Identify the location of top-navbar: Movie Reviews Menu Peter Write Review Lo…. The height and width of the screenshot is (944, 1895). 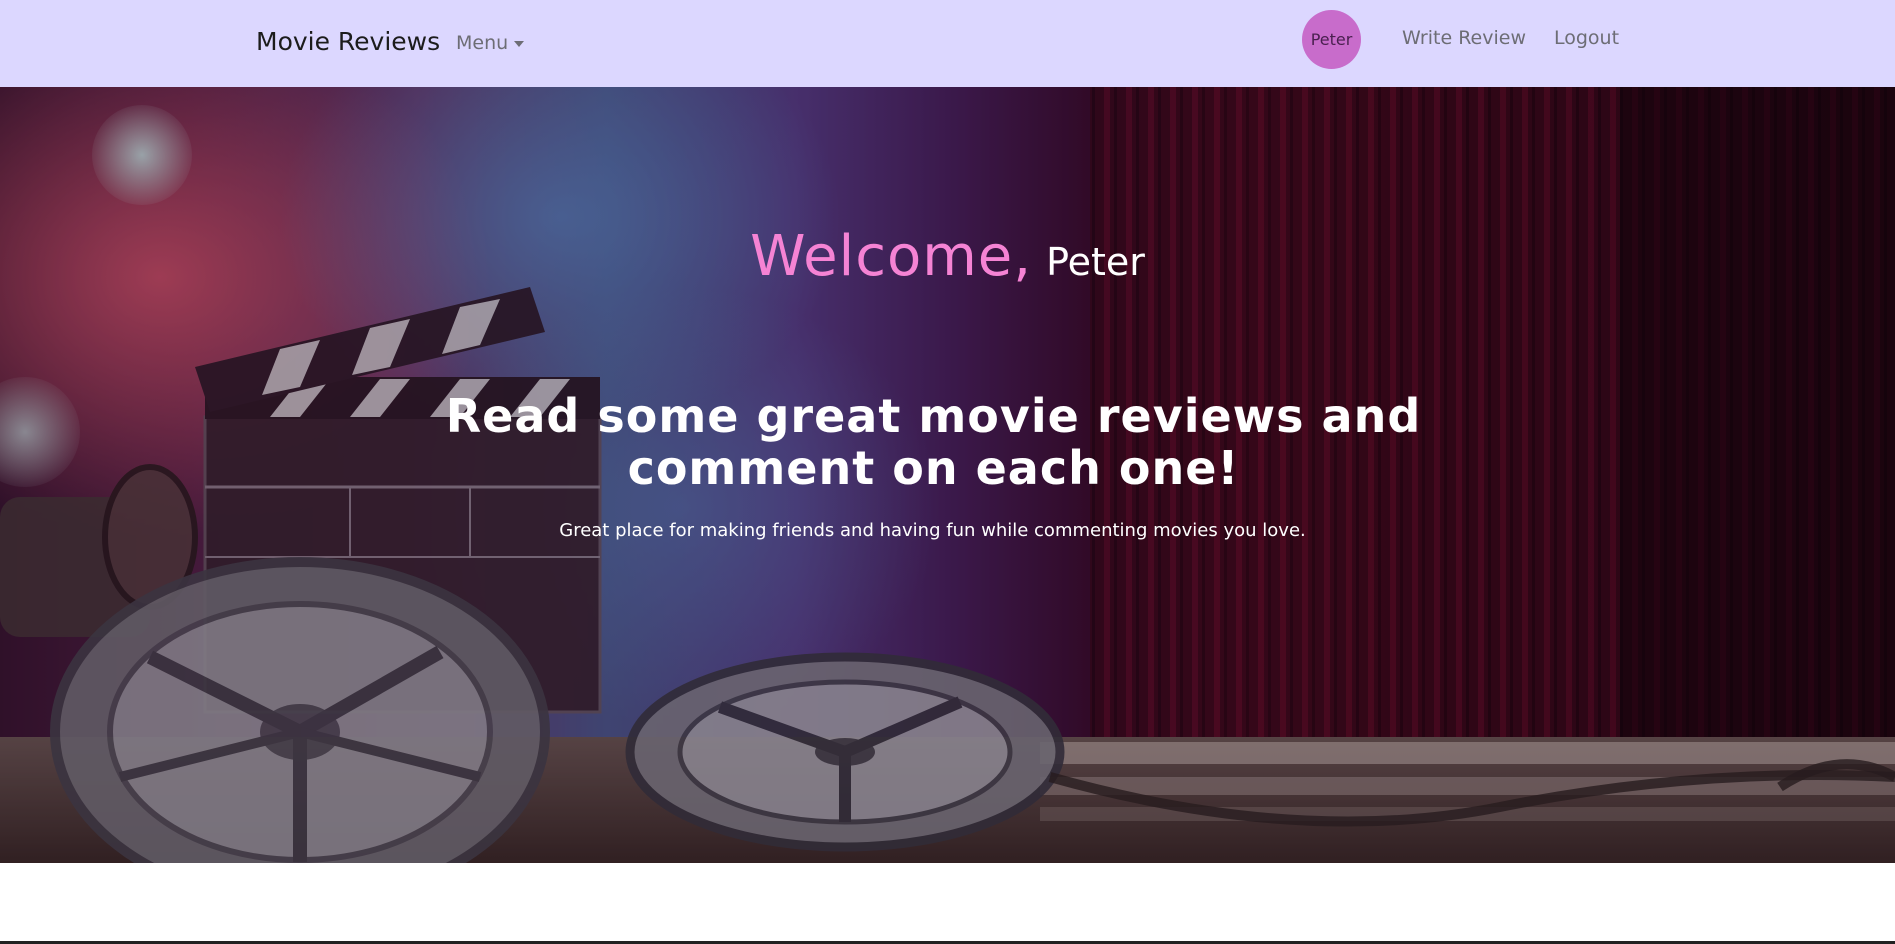
(947, 43).